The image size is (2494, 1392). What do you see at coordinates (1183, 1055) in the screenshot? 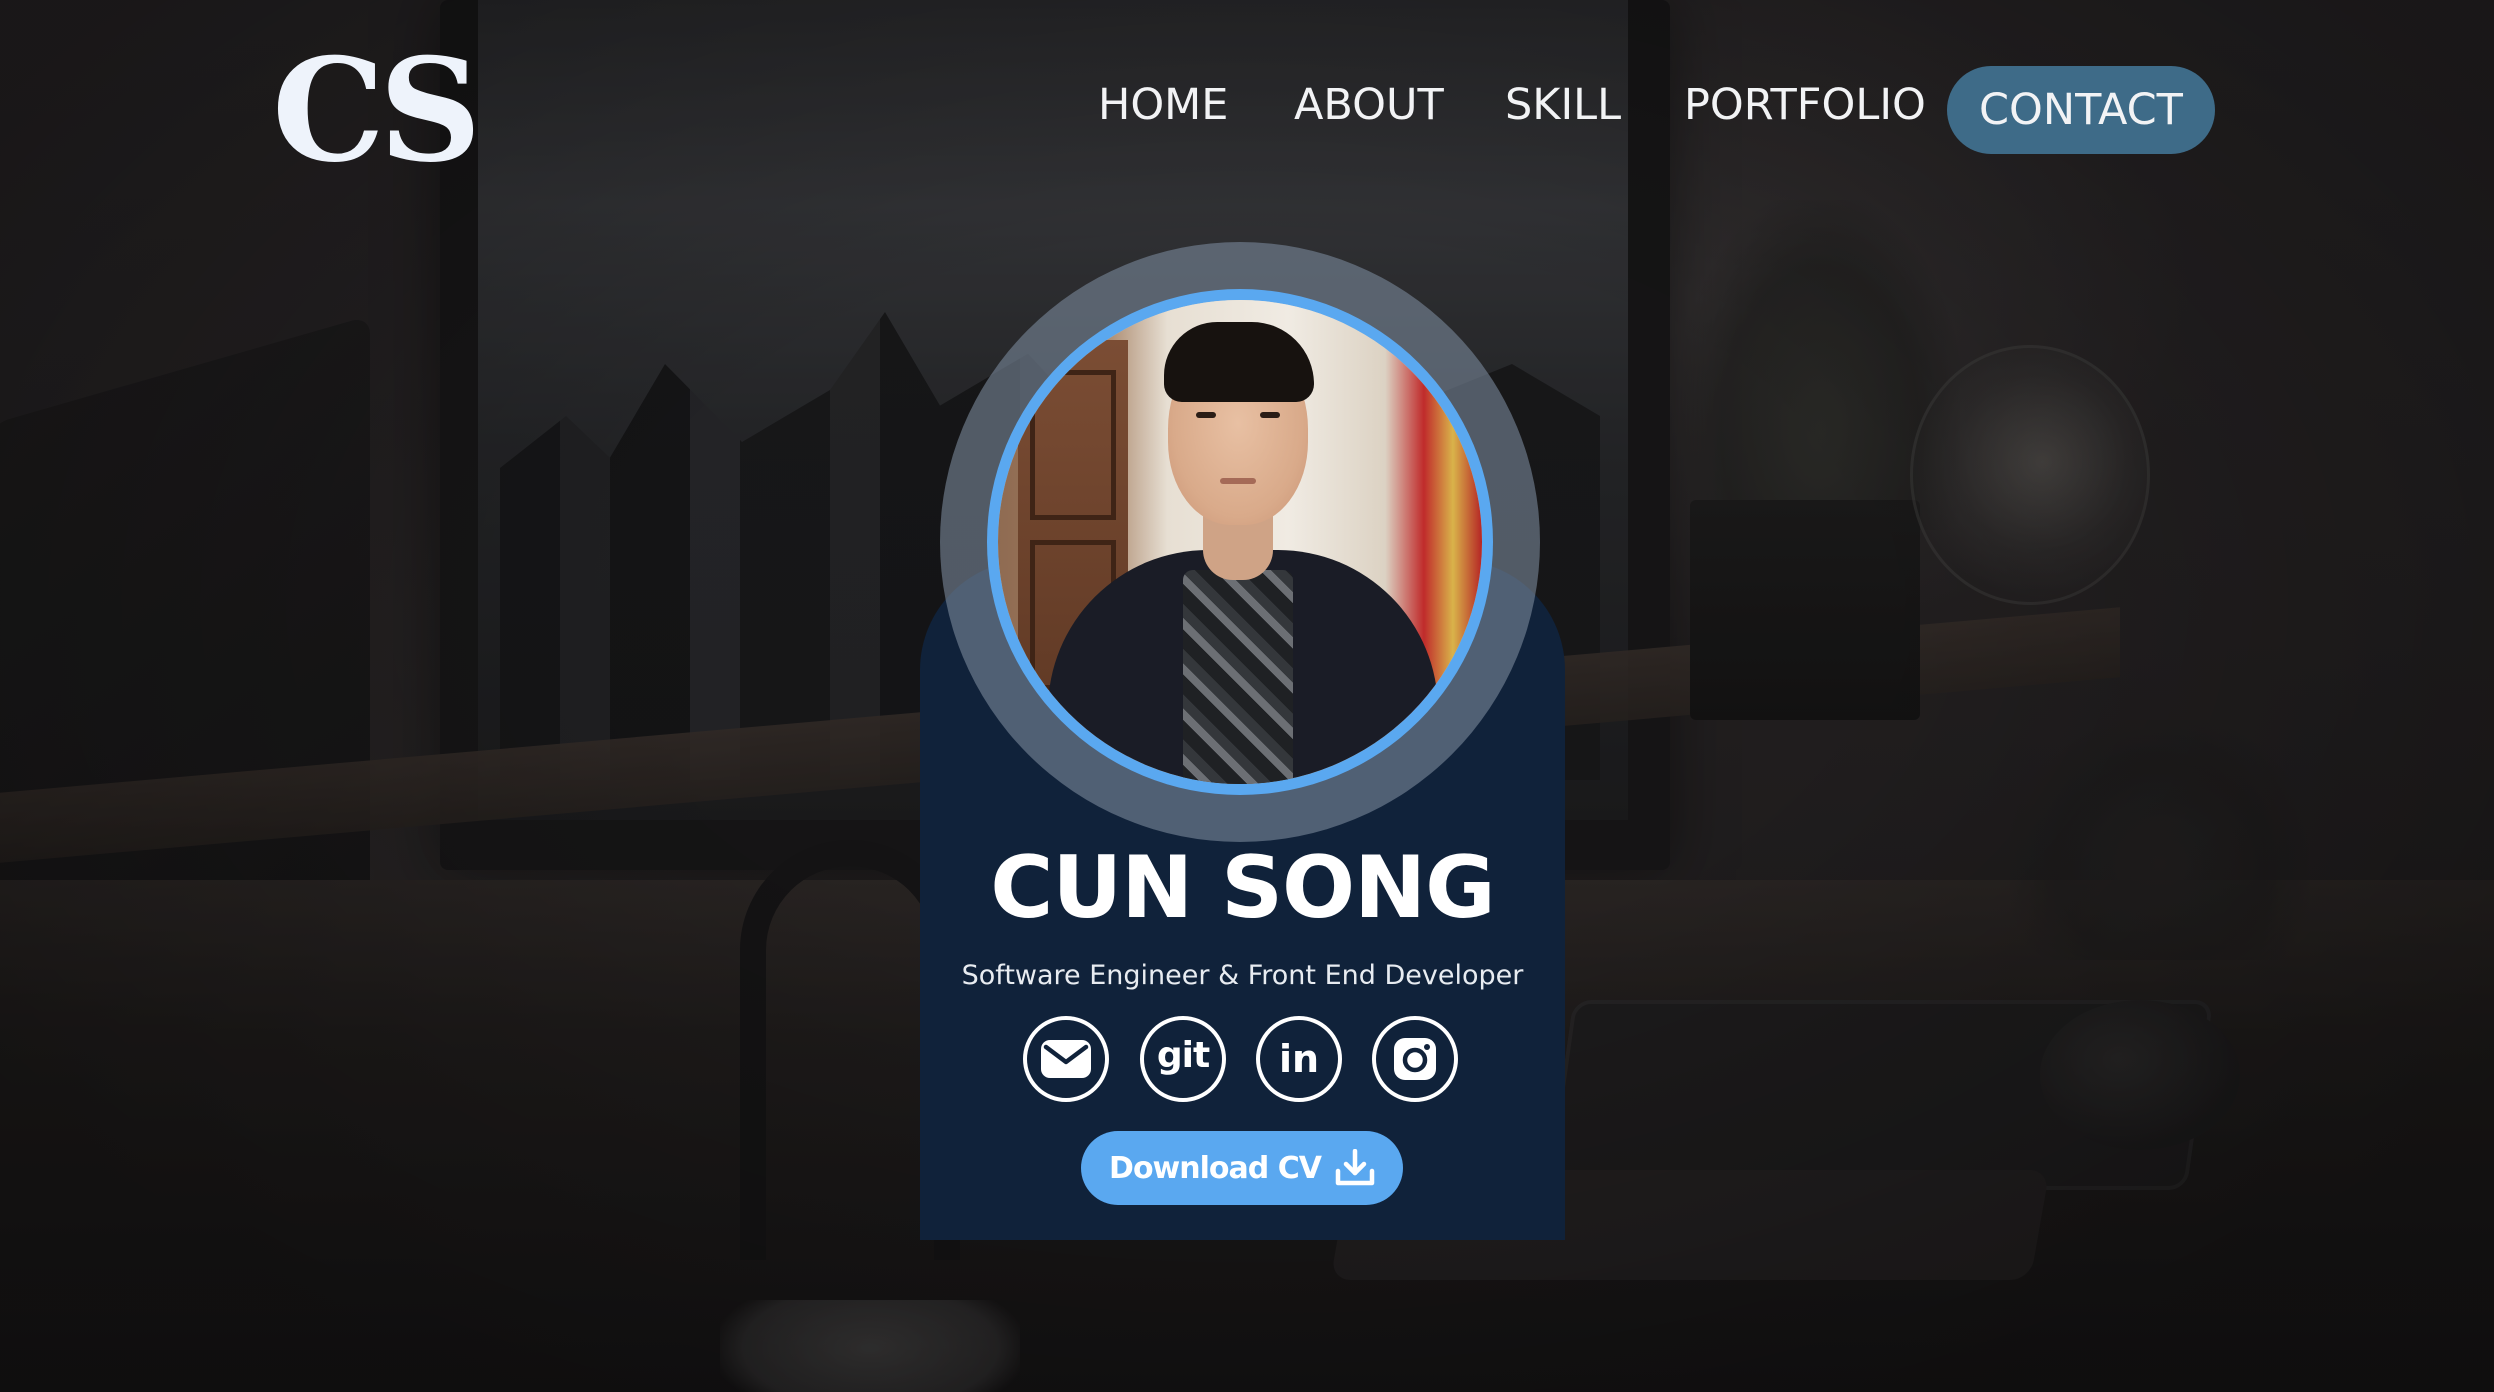
I see `git-icon: git` at bounding box center [1183, 1055].